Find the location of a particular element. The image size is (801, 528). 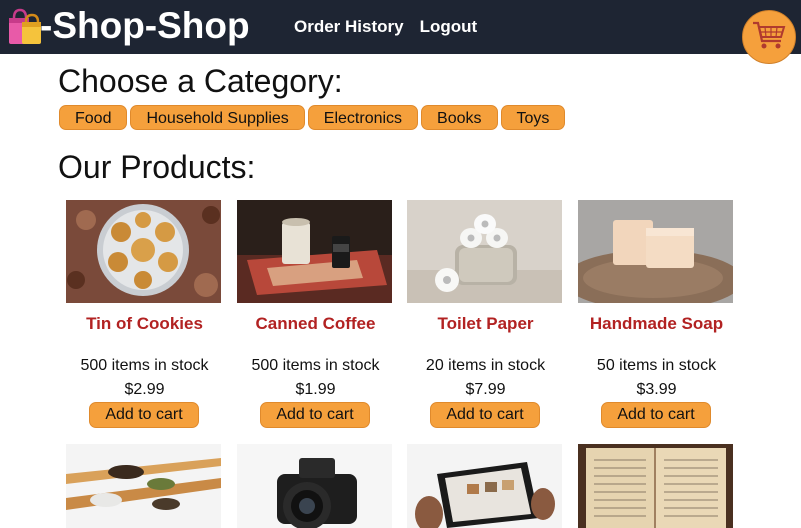

category-food-button: Food is located at coordinates (93, 117).